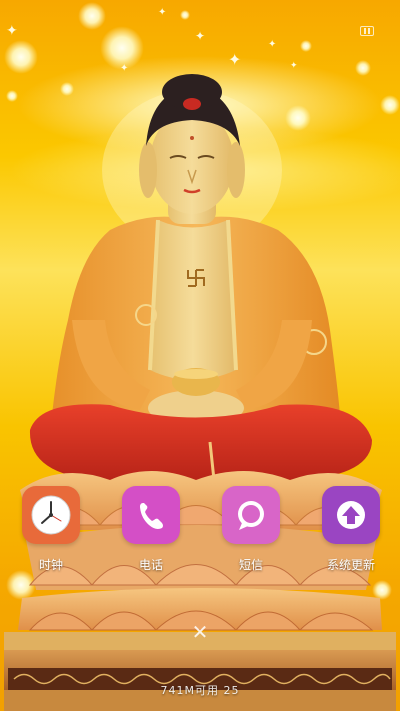 Image resolution: width=400 pixels, height=711 pixels. I want to click on app-icon-clock, so click(51, 515).